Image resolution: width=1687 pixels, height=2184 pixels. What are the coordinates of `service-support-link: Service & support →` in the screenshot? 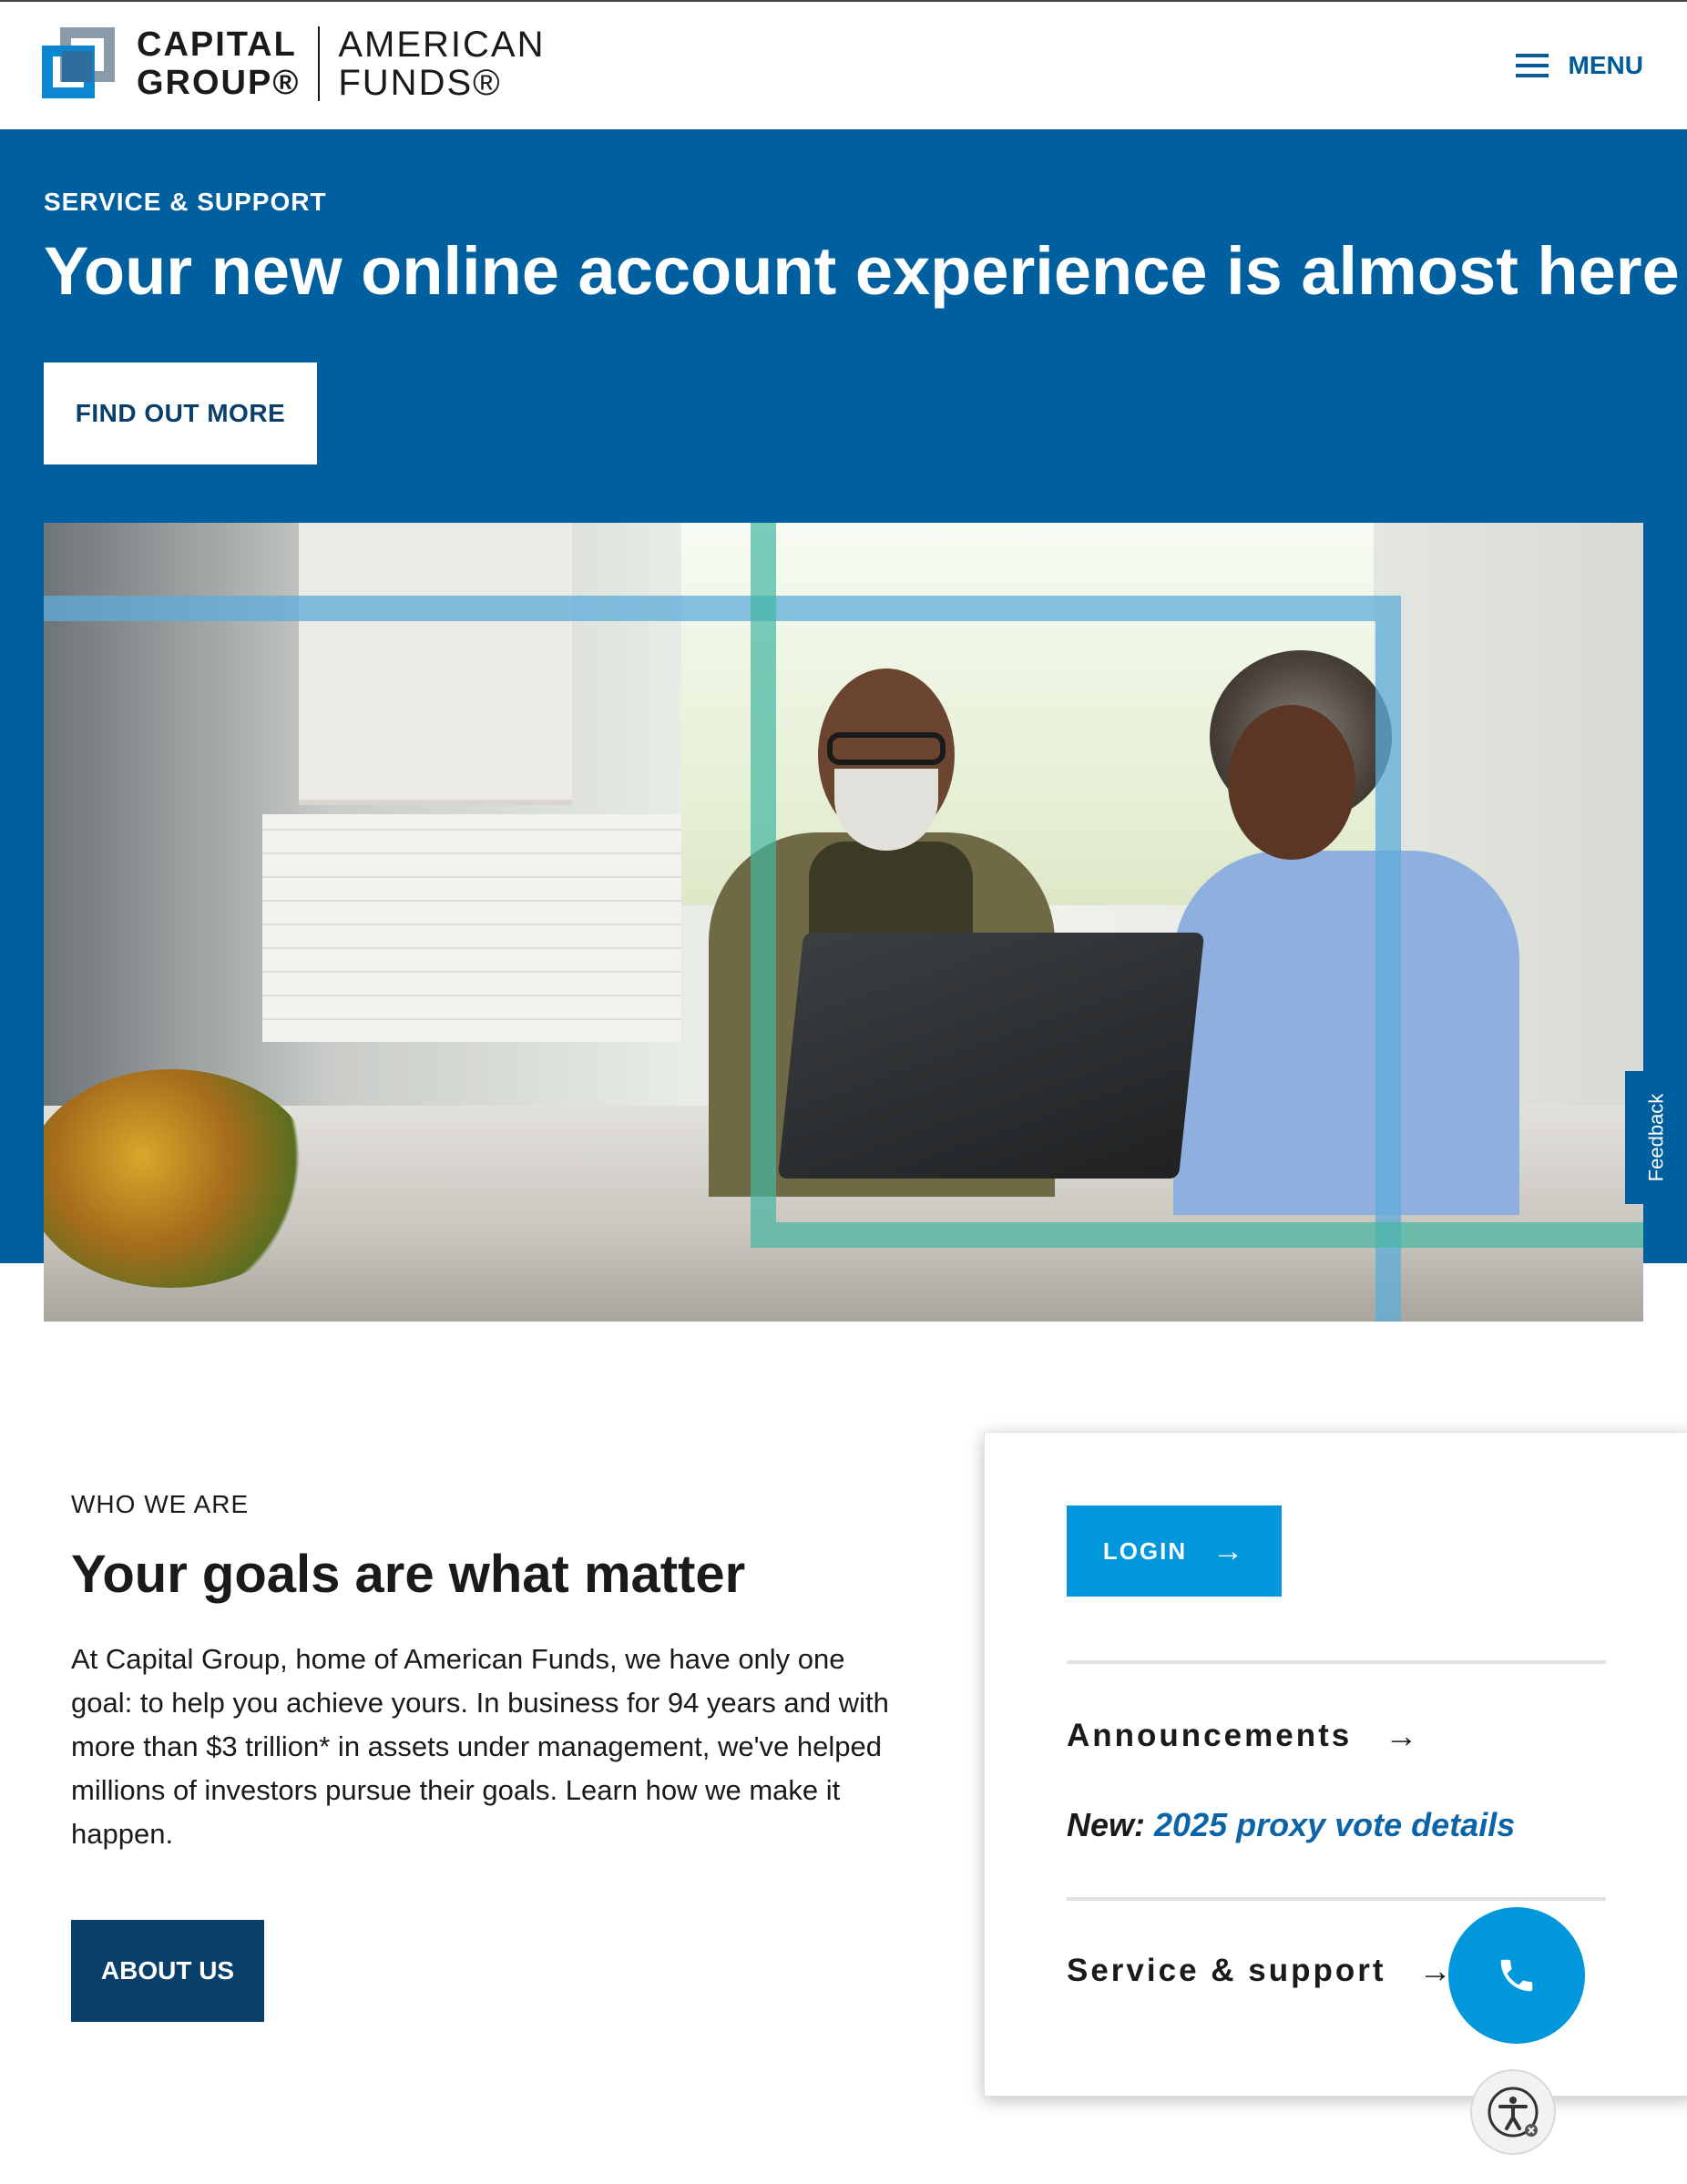 It's located at (1260, 1971).